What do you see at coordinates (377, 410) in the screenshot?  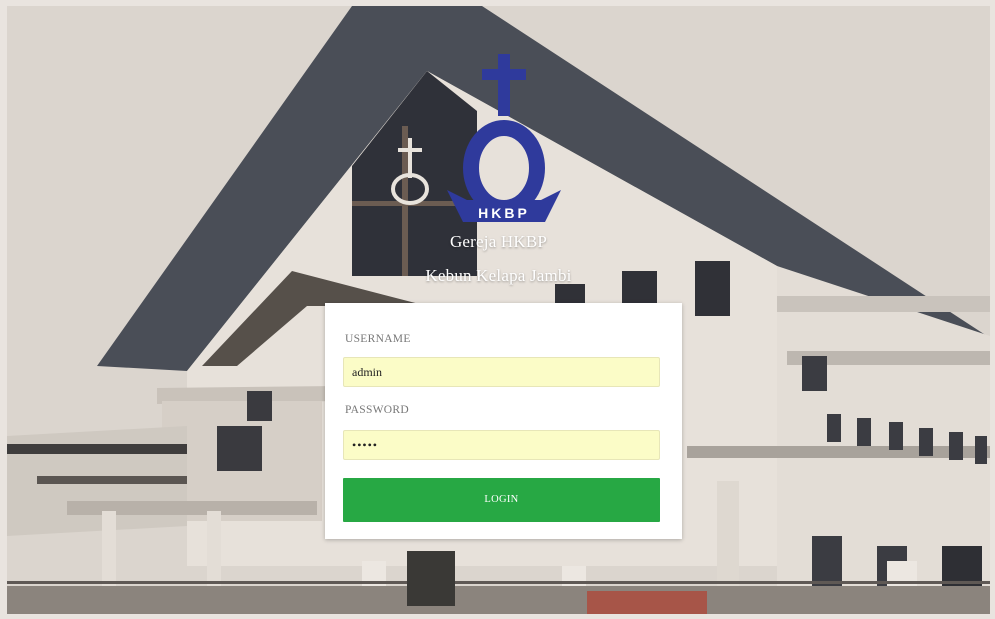 I see `password-label: PASSWORD` at bounding box center [377, 410].